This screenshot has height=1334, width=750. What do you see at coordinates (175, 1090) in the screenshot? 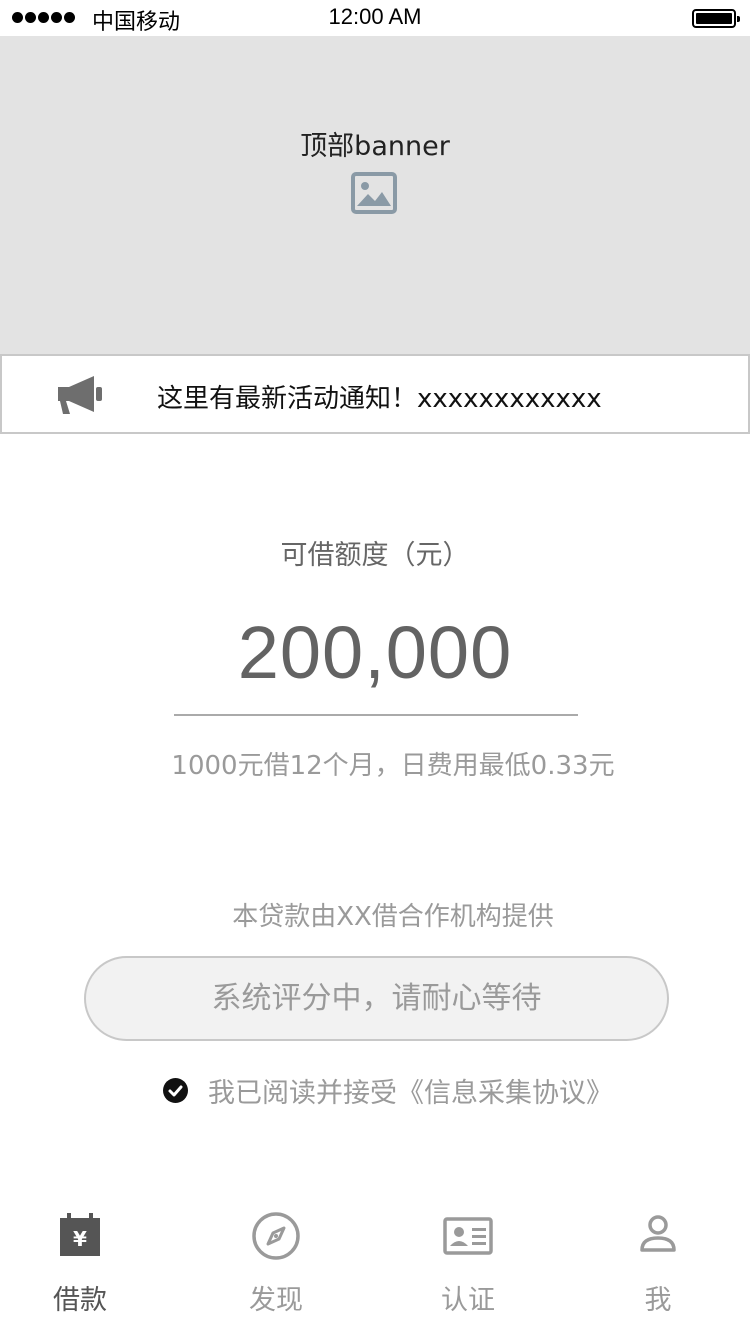
I see `checkmark-icon` at bounding box center [175, 1090].